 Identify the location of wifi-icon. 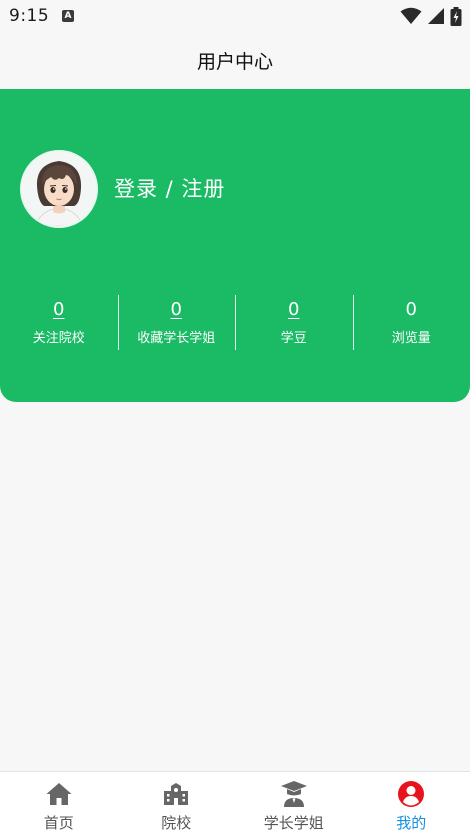
(411, 16).